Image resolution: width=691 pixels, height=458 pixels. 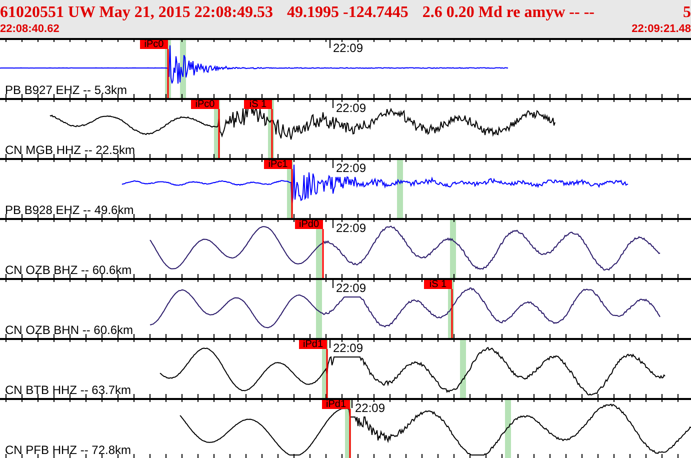 I want to click on event-info: 49.1995 -124.7445, so click(x=347, y=13).